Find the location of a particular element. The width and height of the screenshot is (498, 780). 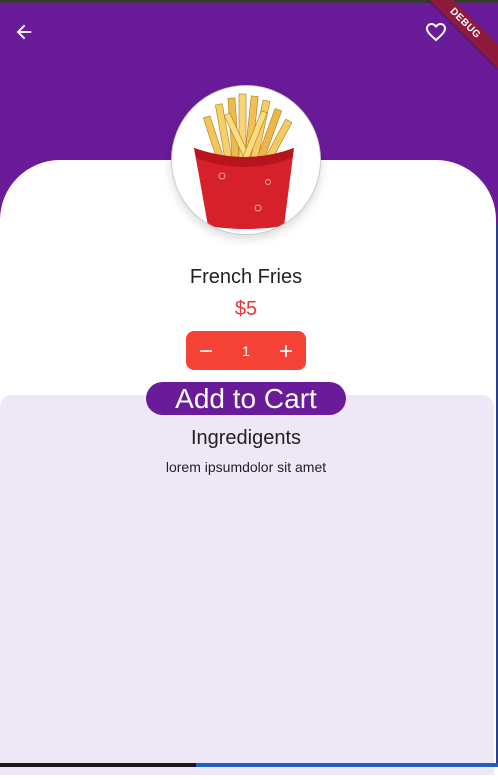

back-button is located at coordinates (24, 32).